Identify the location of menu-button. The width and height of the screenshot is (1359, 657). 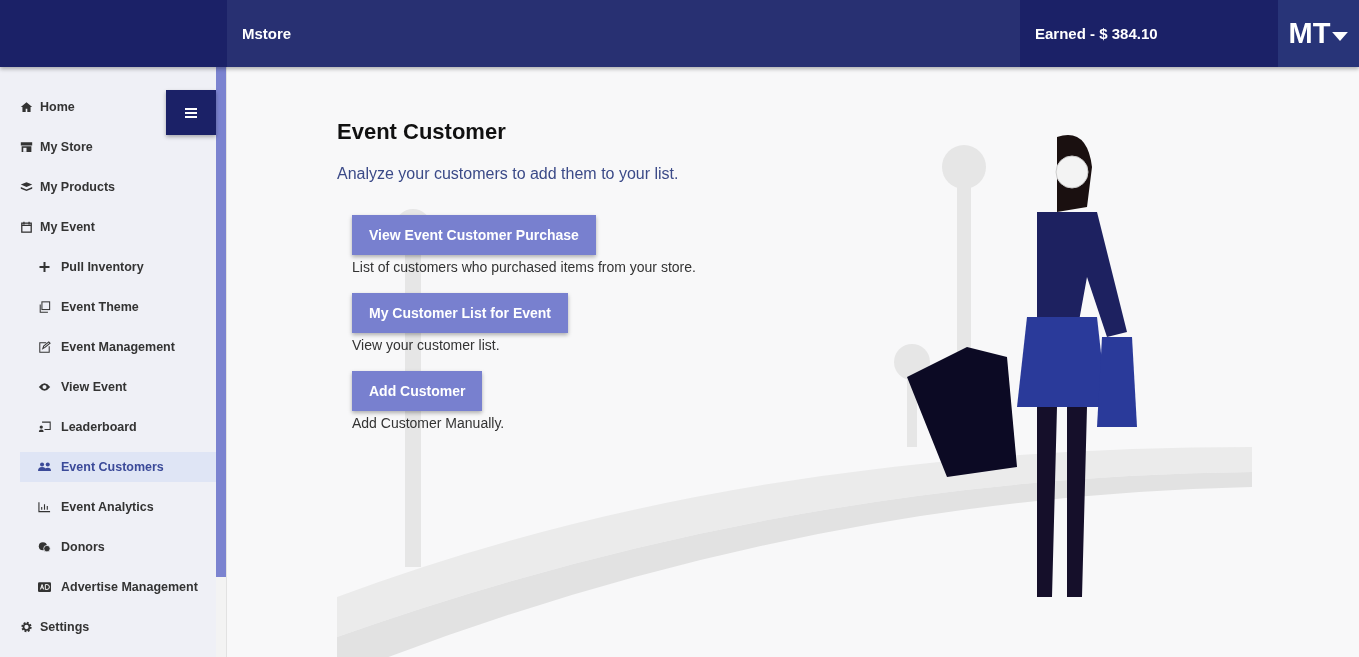
(191, 112).